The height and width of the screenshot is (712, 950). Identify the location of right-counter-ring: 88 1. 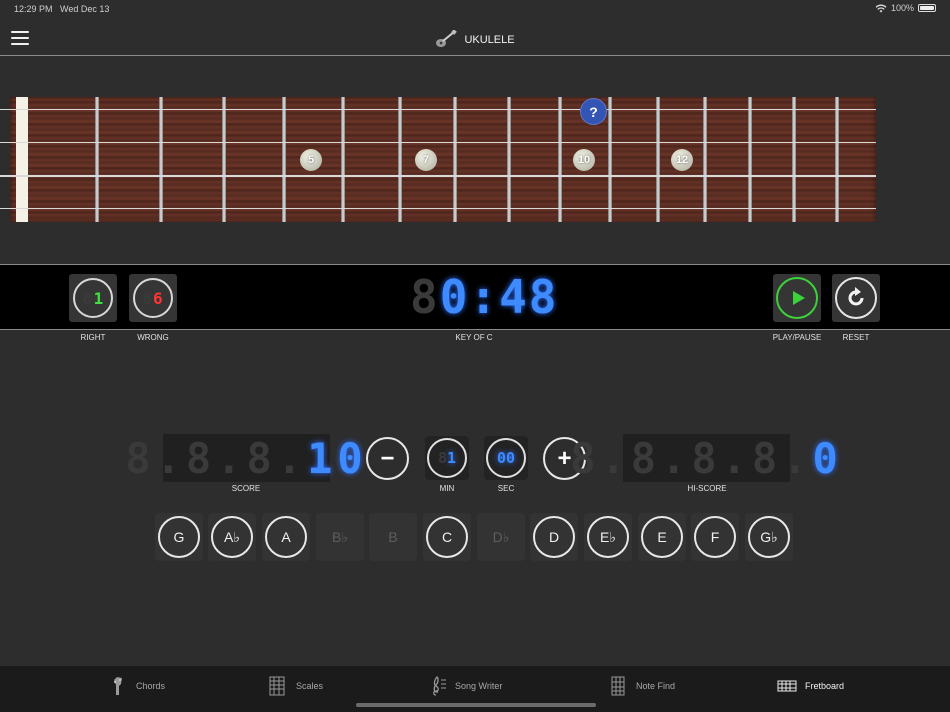
(93, 298).